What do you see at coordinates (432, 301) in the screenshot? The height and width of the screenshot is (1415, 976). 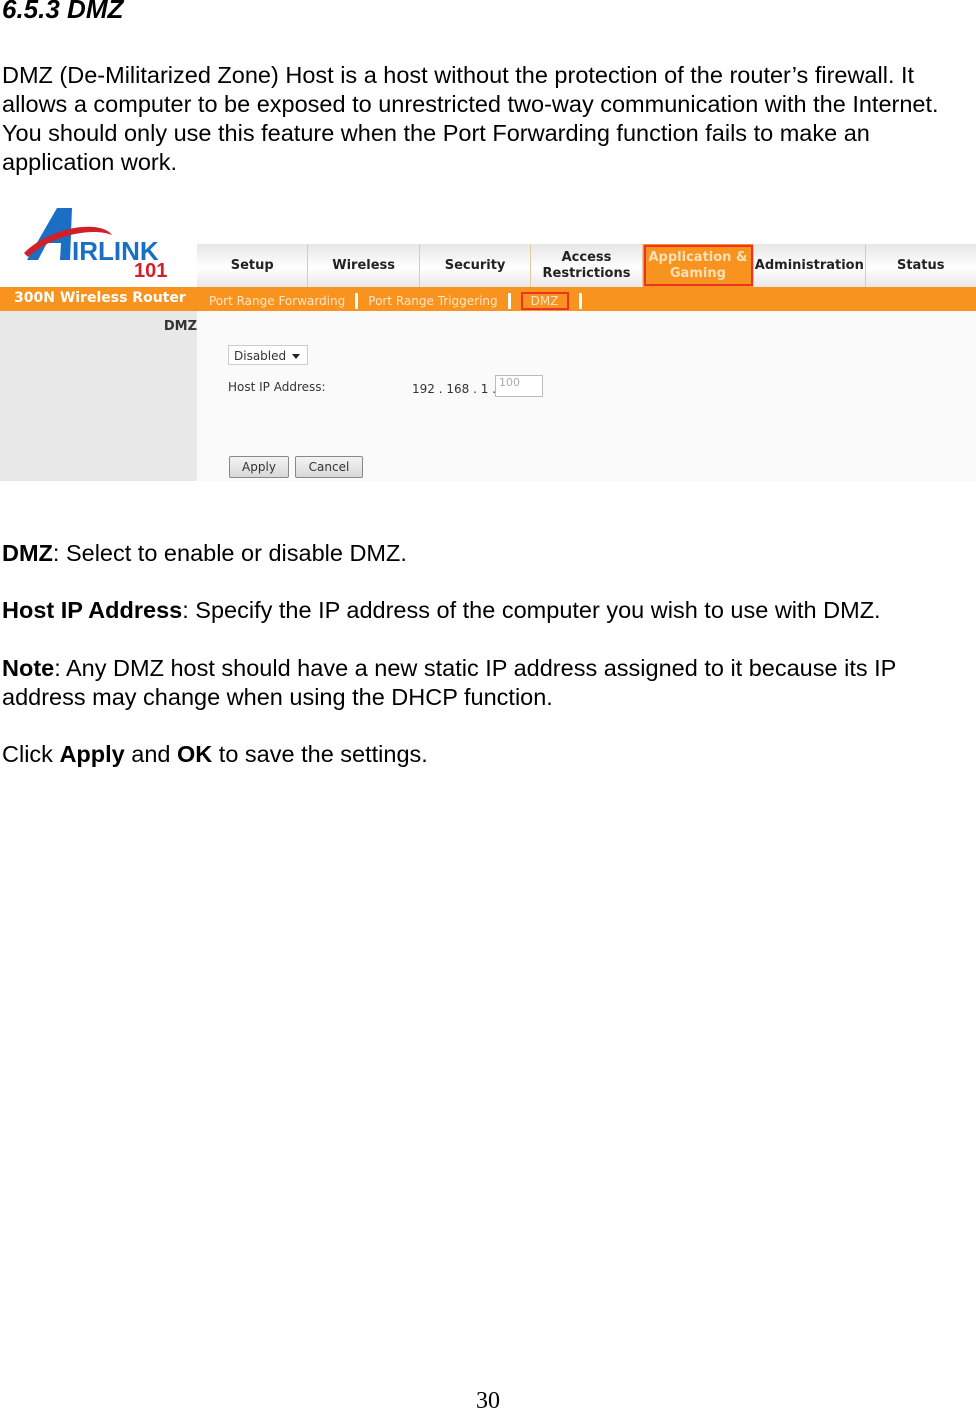 I see `subtab-port-range-triggering: Port Range Triggering` at bounding box center [432, 301].